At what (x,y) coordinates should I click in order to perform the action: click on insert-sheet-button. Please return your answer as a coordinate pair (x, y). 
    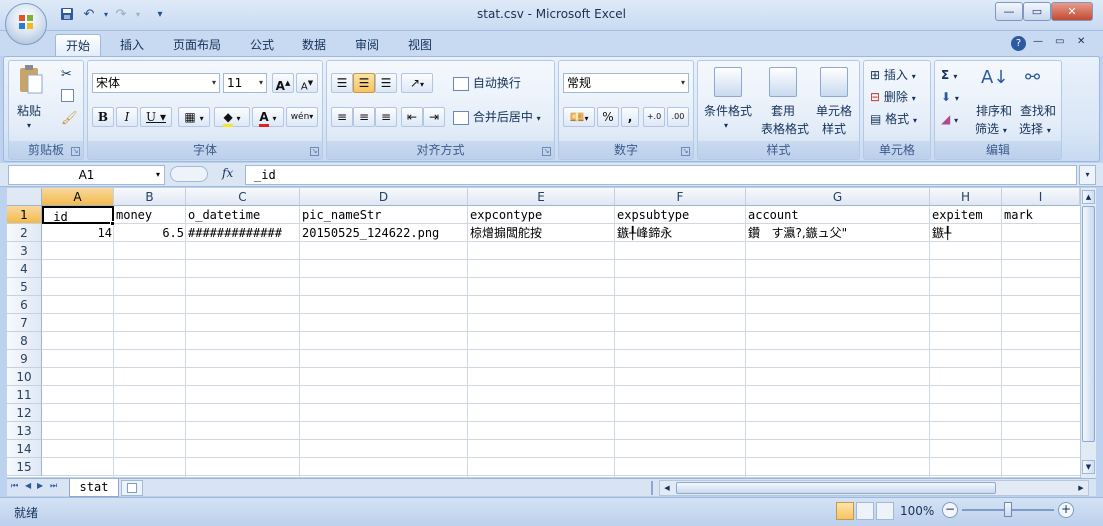
    Looking at the image, I should click on (132, 488).